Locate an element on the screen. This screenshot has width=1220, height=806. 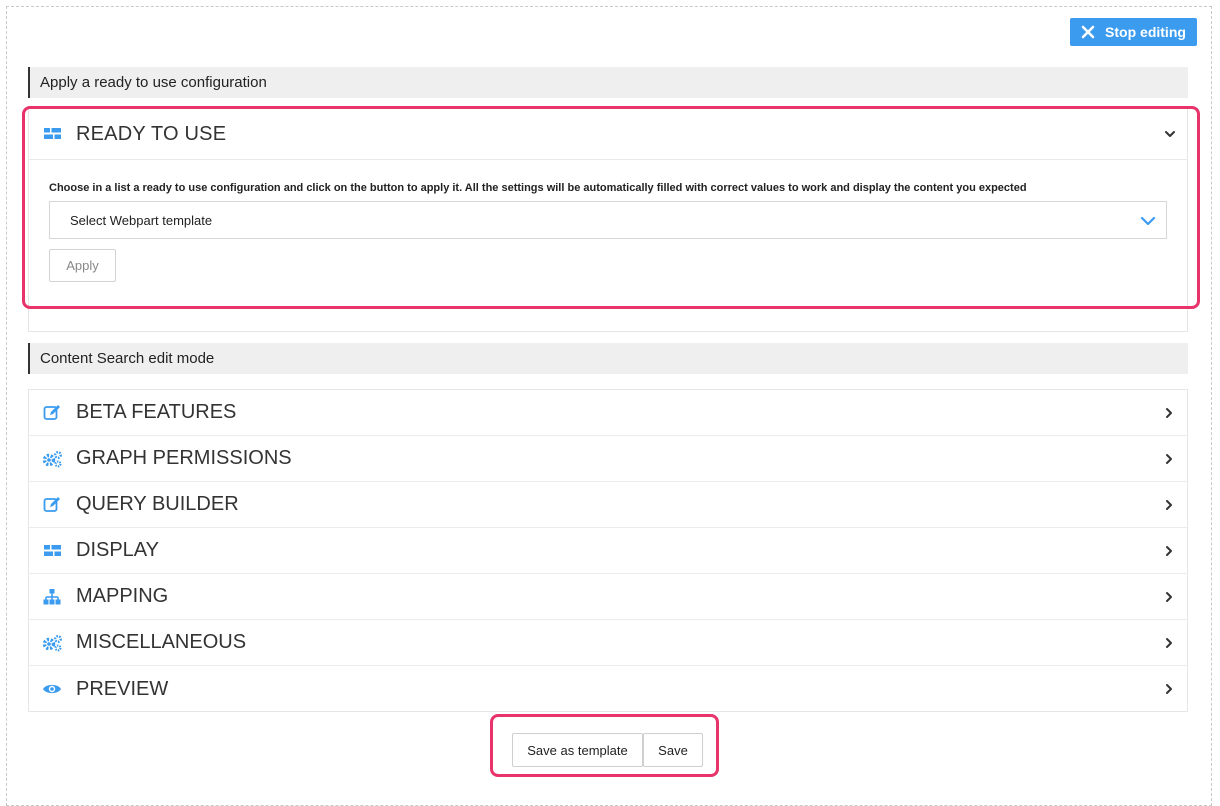
accordion-item-miscellaneous: MISCELLANEOUS is located at coordinates (608, 643).